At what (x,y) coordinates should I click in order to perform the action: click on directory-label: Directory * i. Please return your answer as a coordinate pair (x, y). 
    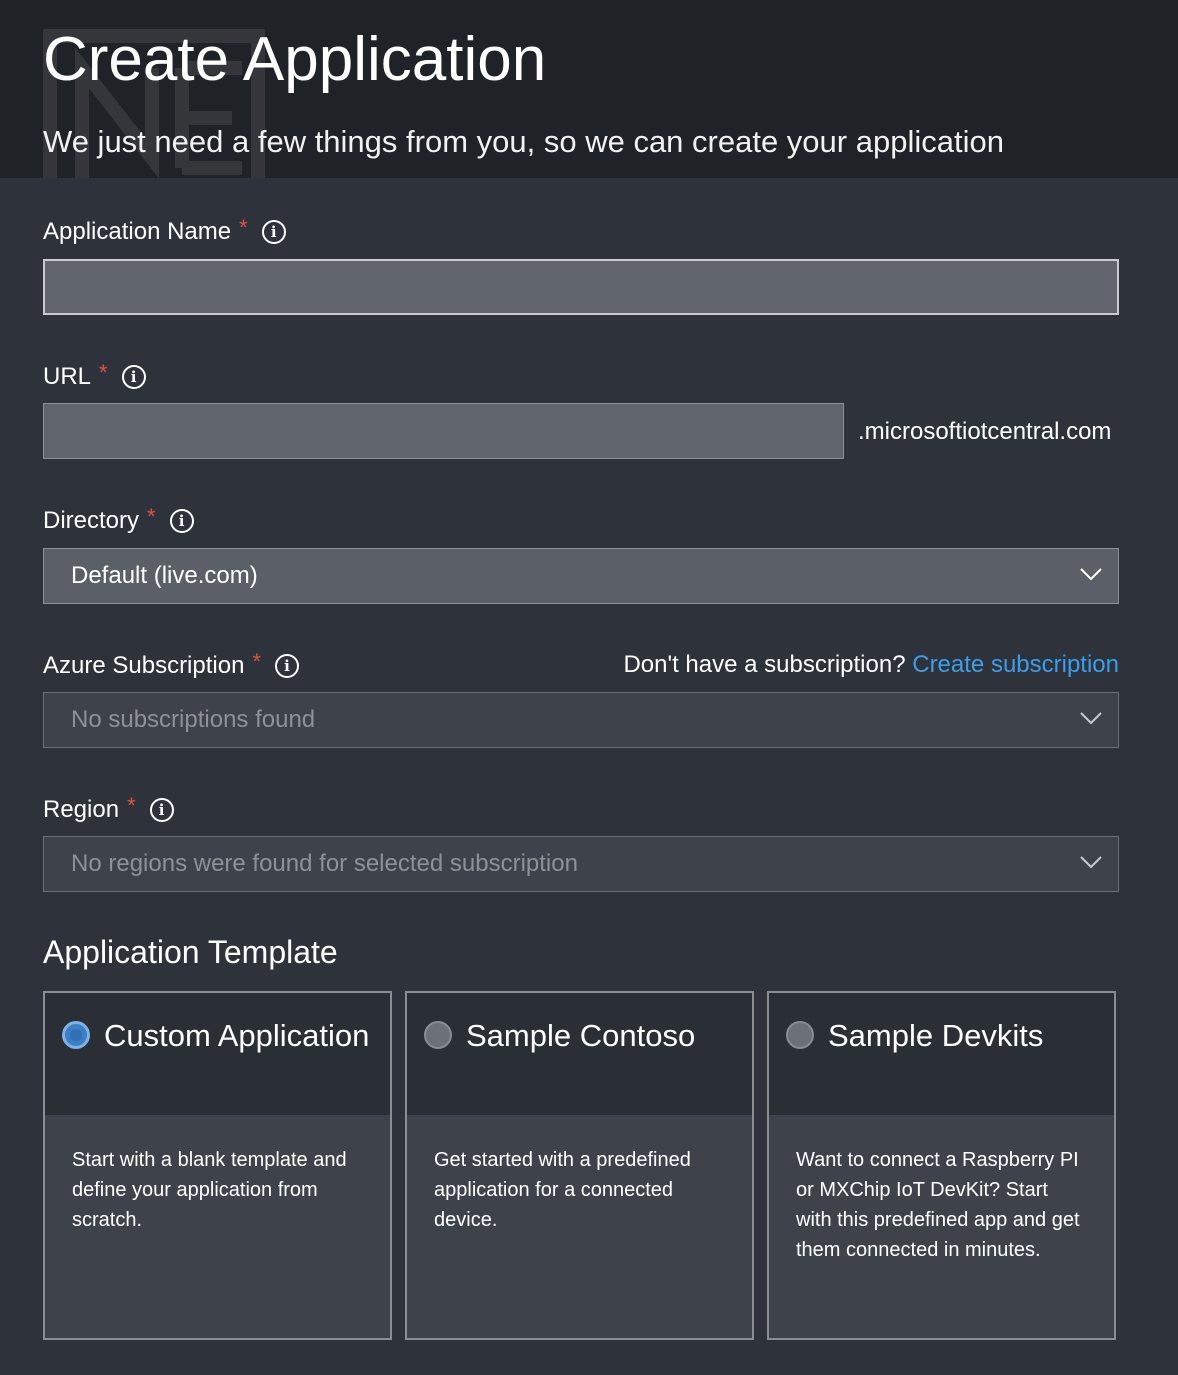
    Looking at the image, I should click on (118, 520).